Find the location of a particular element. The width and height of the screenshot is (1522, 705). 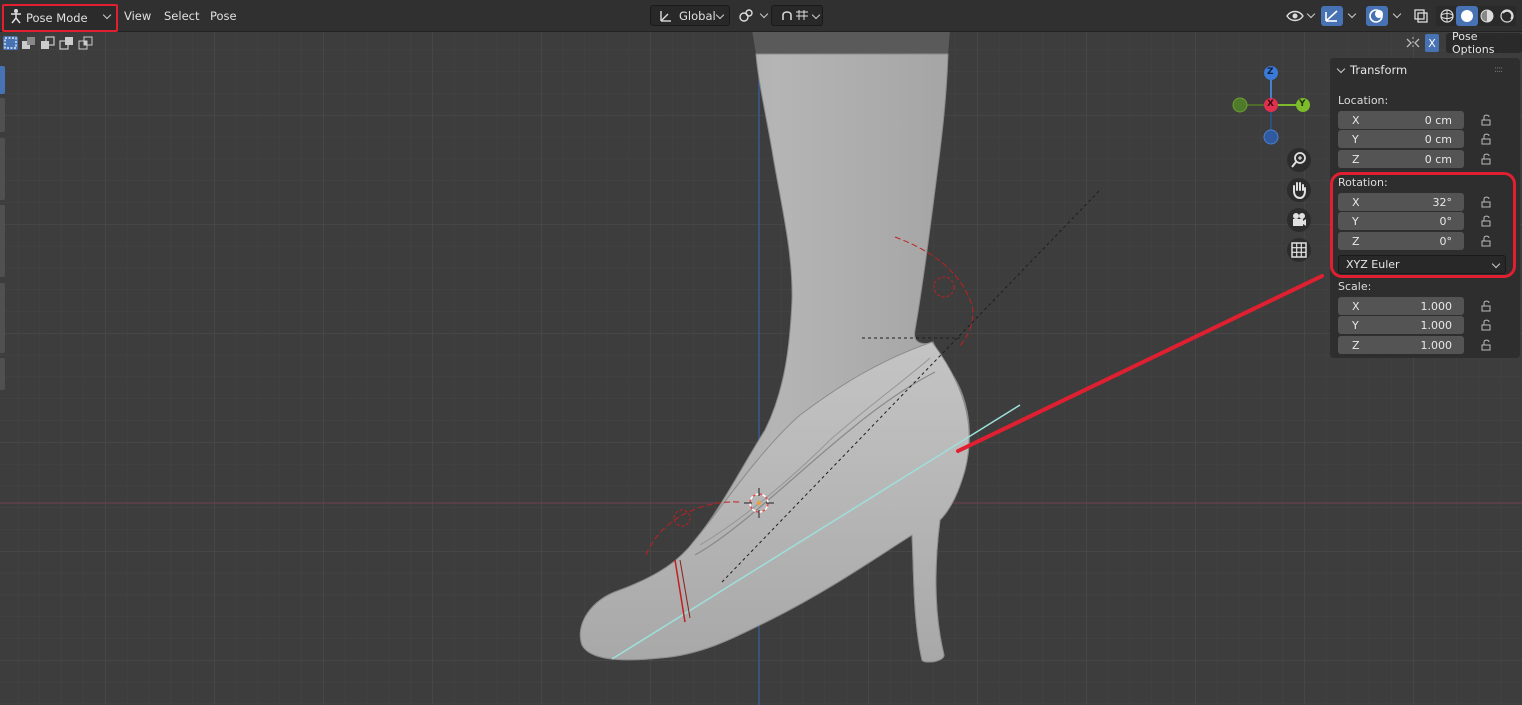

visibility-icon is located at coordinates (1295, 15).